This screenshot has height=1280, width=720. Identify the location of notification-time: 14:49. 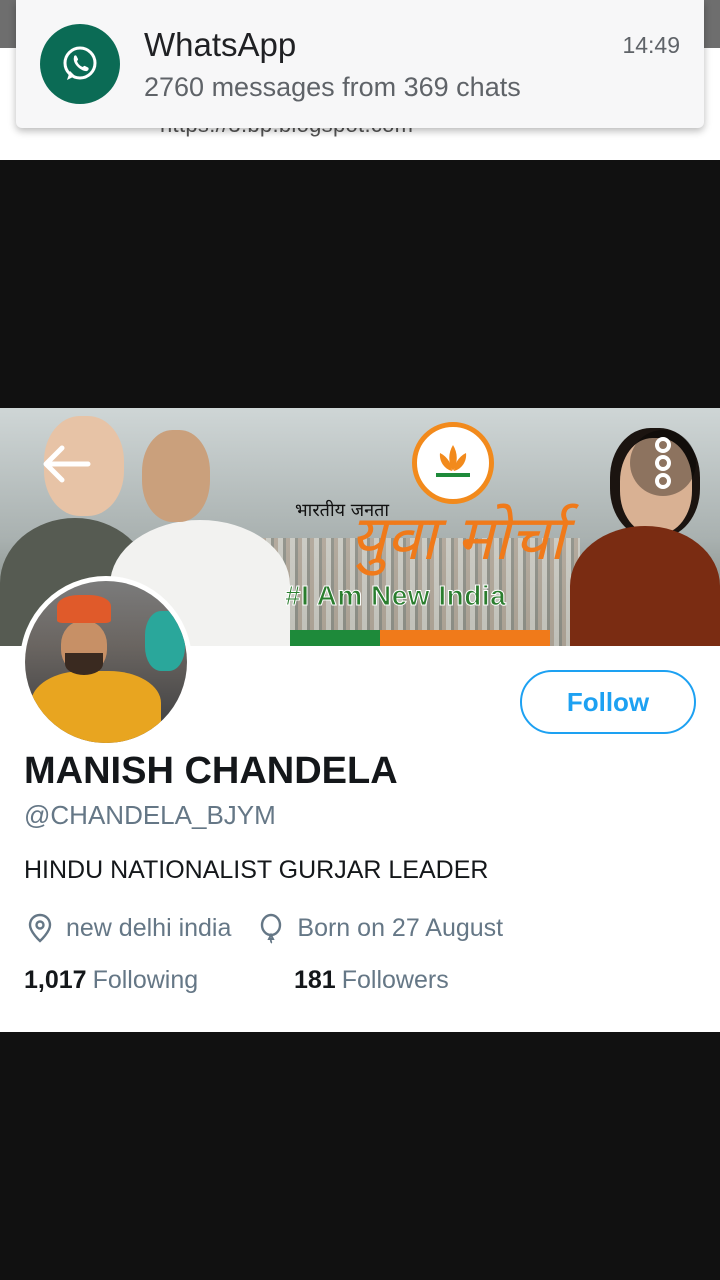
(651, 45).